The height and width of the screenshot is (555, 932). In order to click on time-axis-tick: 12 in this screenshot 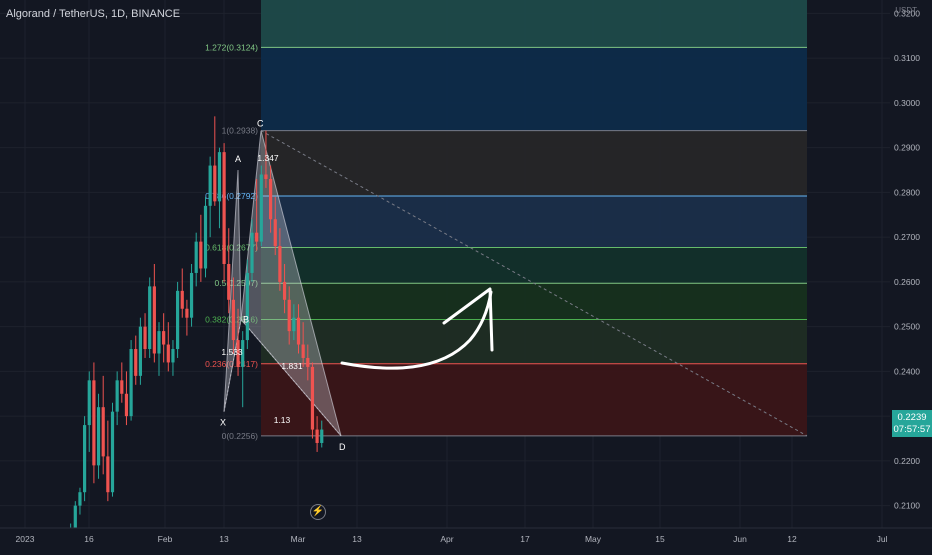, I will do `click(792, 539)`.